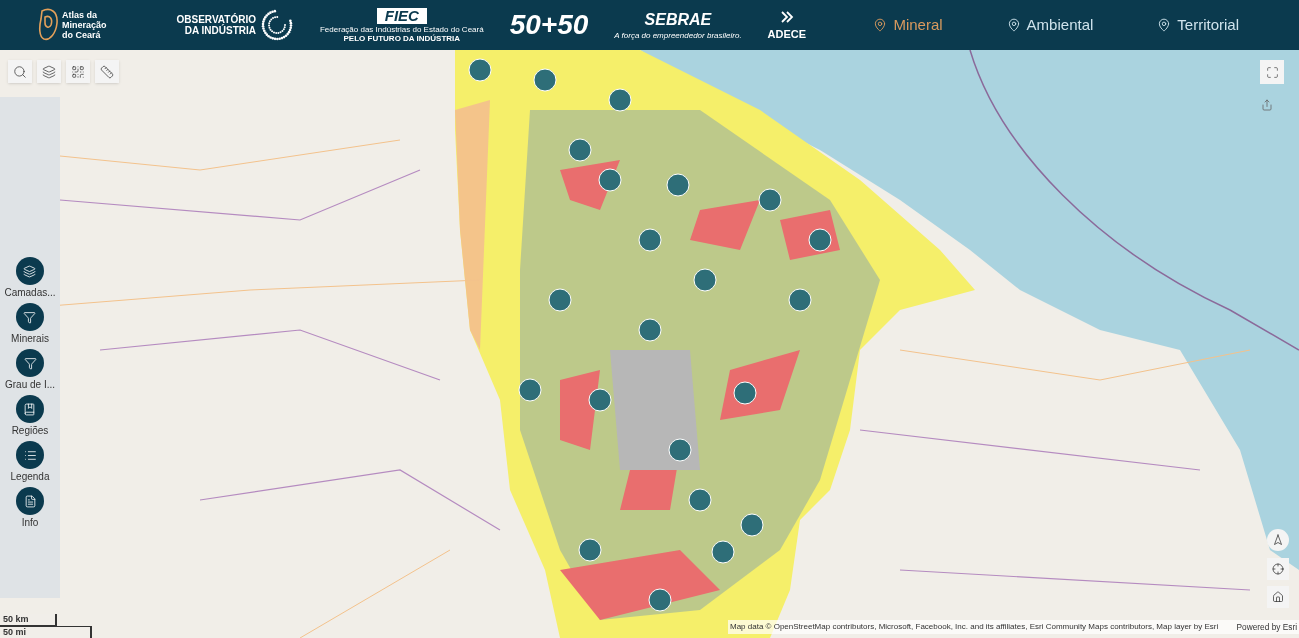  What do you see at coordinates (678, 25) in the screenshot?
I see `sebrae-logo: SEBRAE A força do empreendedor brasileiro.` at bounding box center [678, 25].